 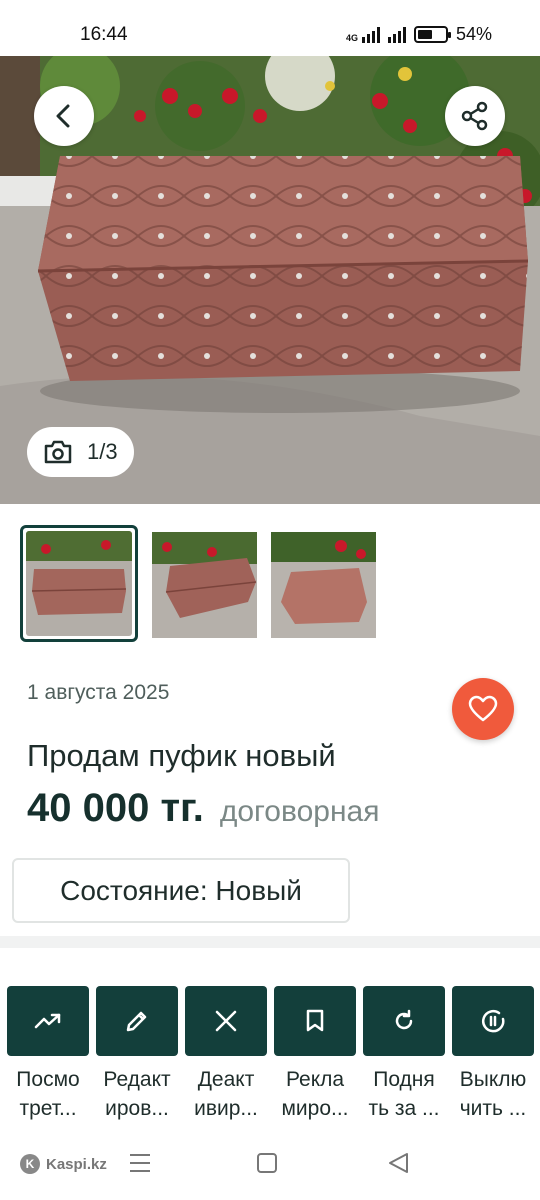 I want to click on favorite-button, so click(x=483, y=709).